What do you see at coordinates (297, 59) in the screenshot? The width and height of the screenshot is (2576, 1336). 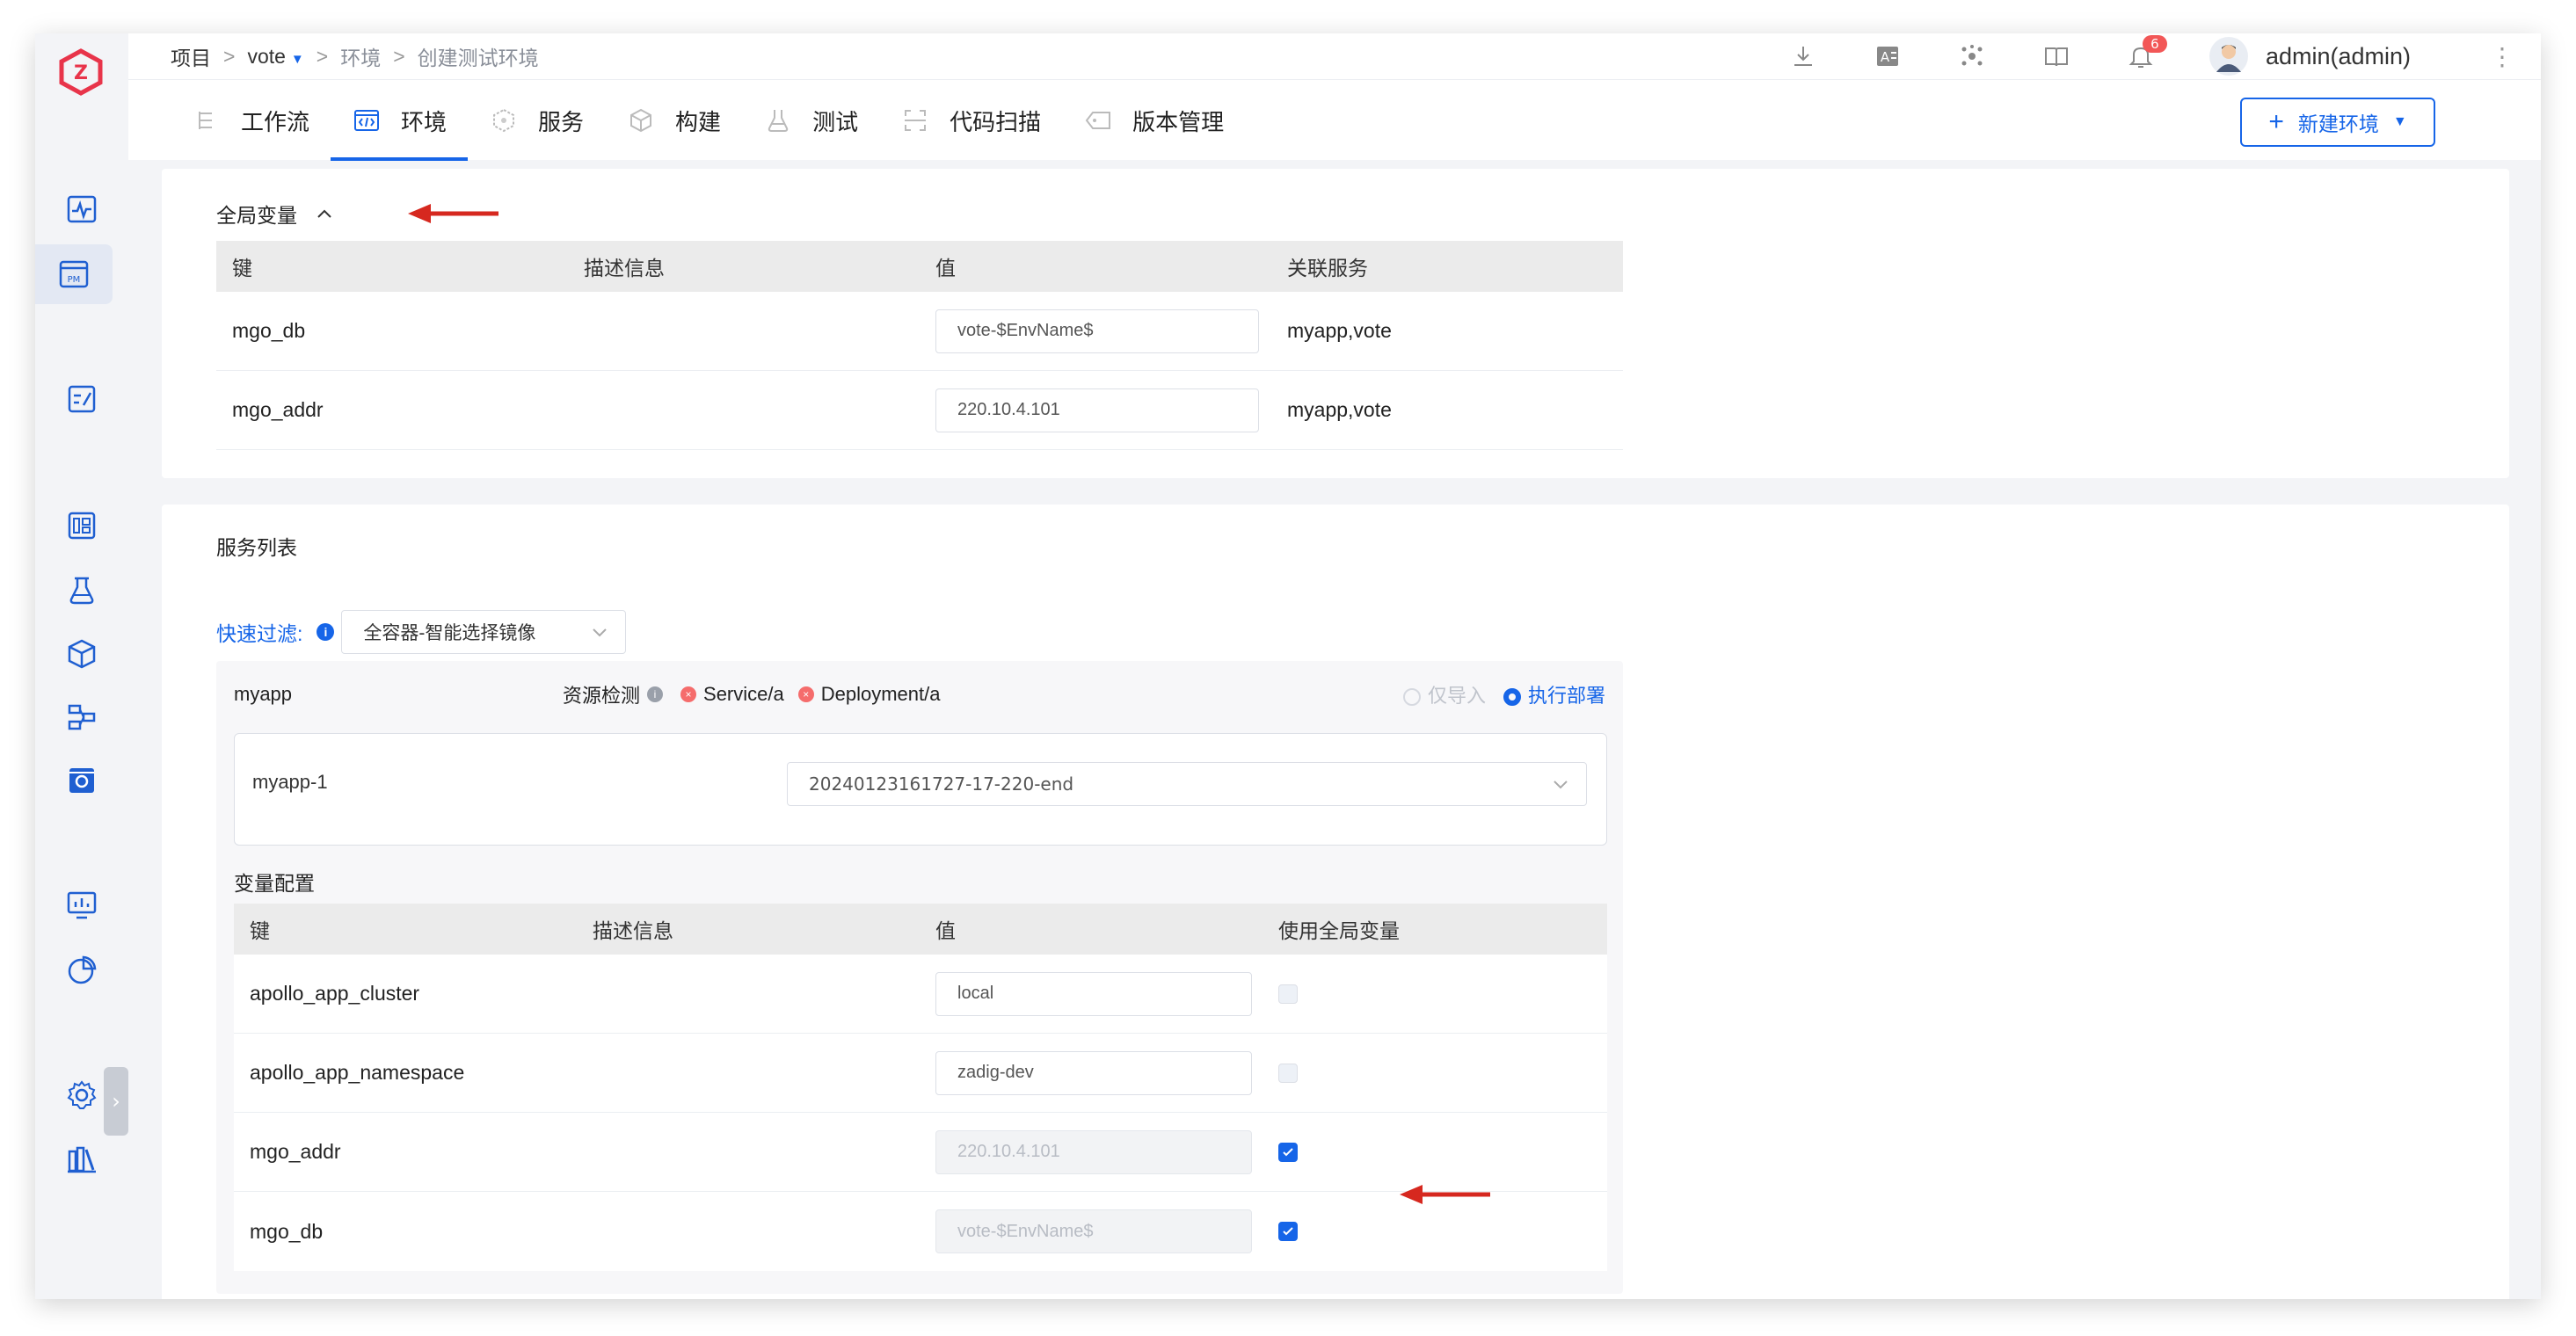 I see `caret-down-icon: ▼` at bounding box center [297, 59].